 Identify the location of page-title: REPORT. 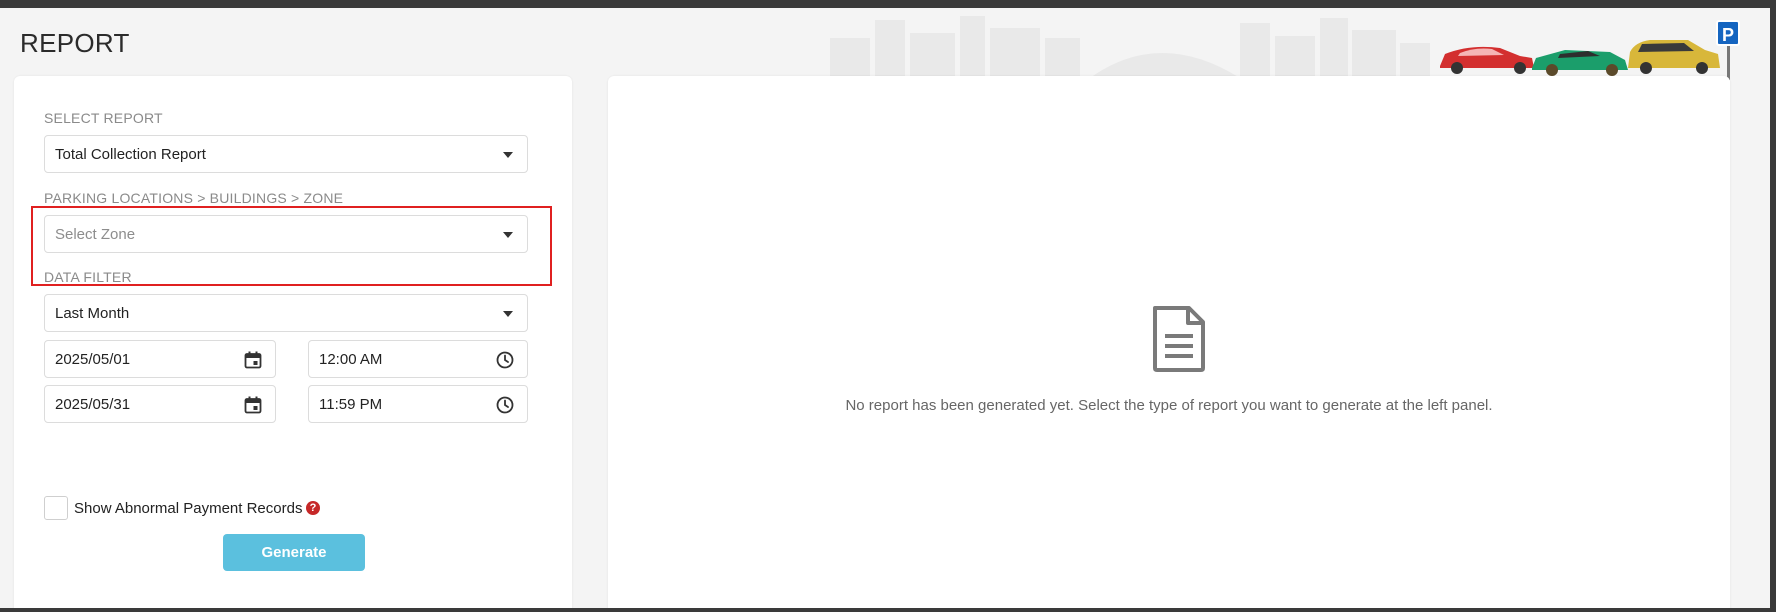
(75, 43).